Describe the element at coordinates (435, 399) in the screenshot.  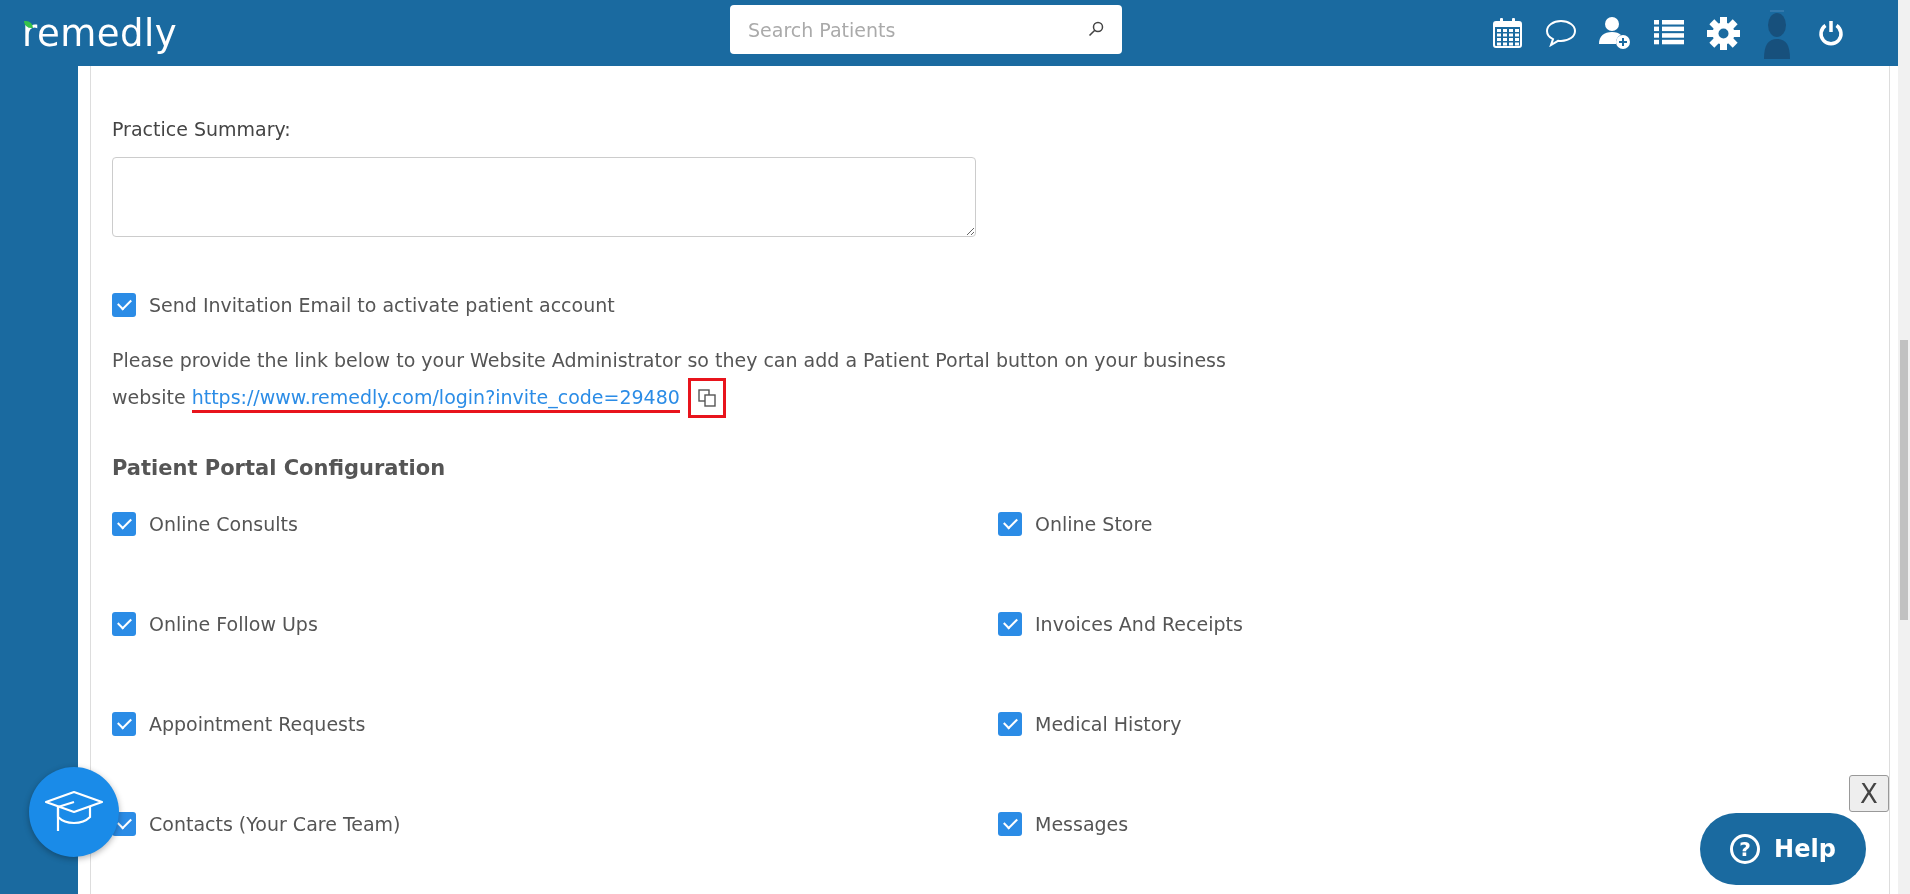
I see `portal-link: https://www.remedly.com/login?invite_code=29480` at that location.